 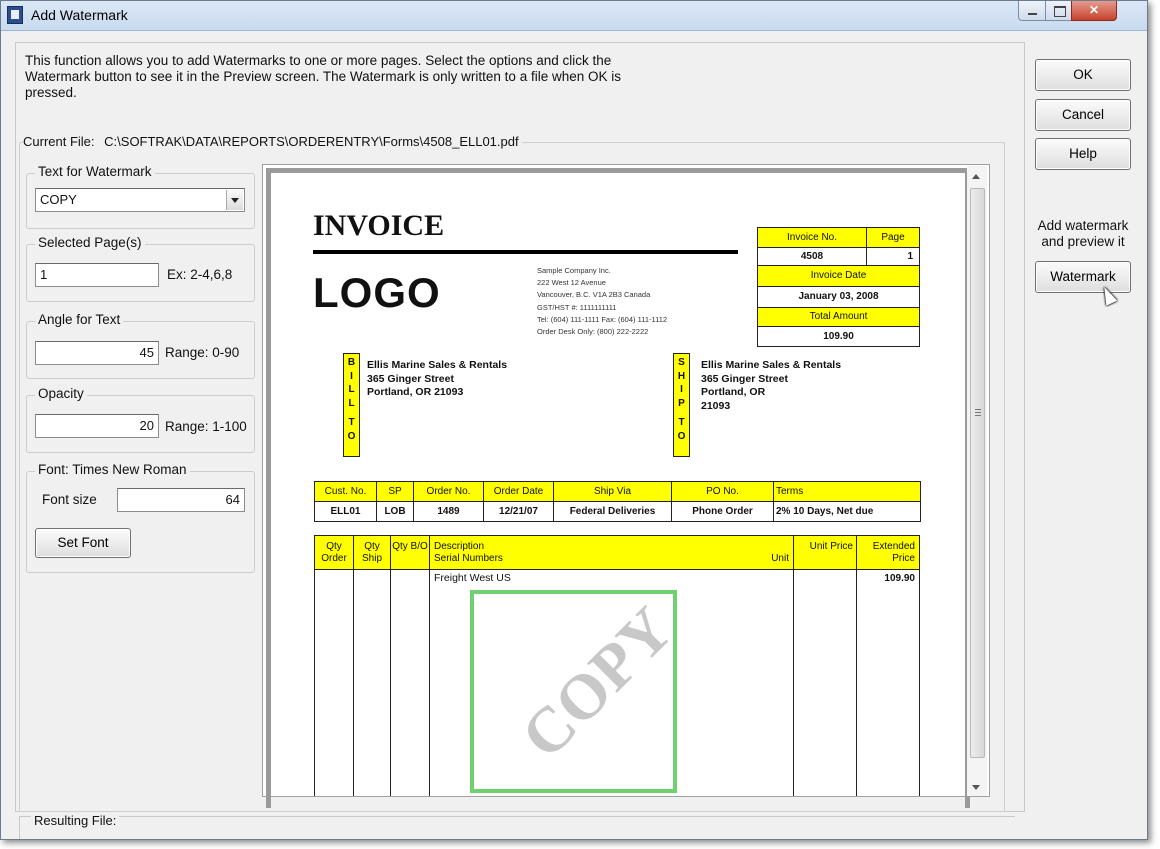 What do you see at coordinates (976, 176) in the screenshot?
I see `scroll-up-icon` at bounding box center [976, 176].